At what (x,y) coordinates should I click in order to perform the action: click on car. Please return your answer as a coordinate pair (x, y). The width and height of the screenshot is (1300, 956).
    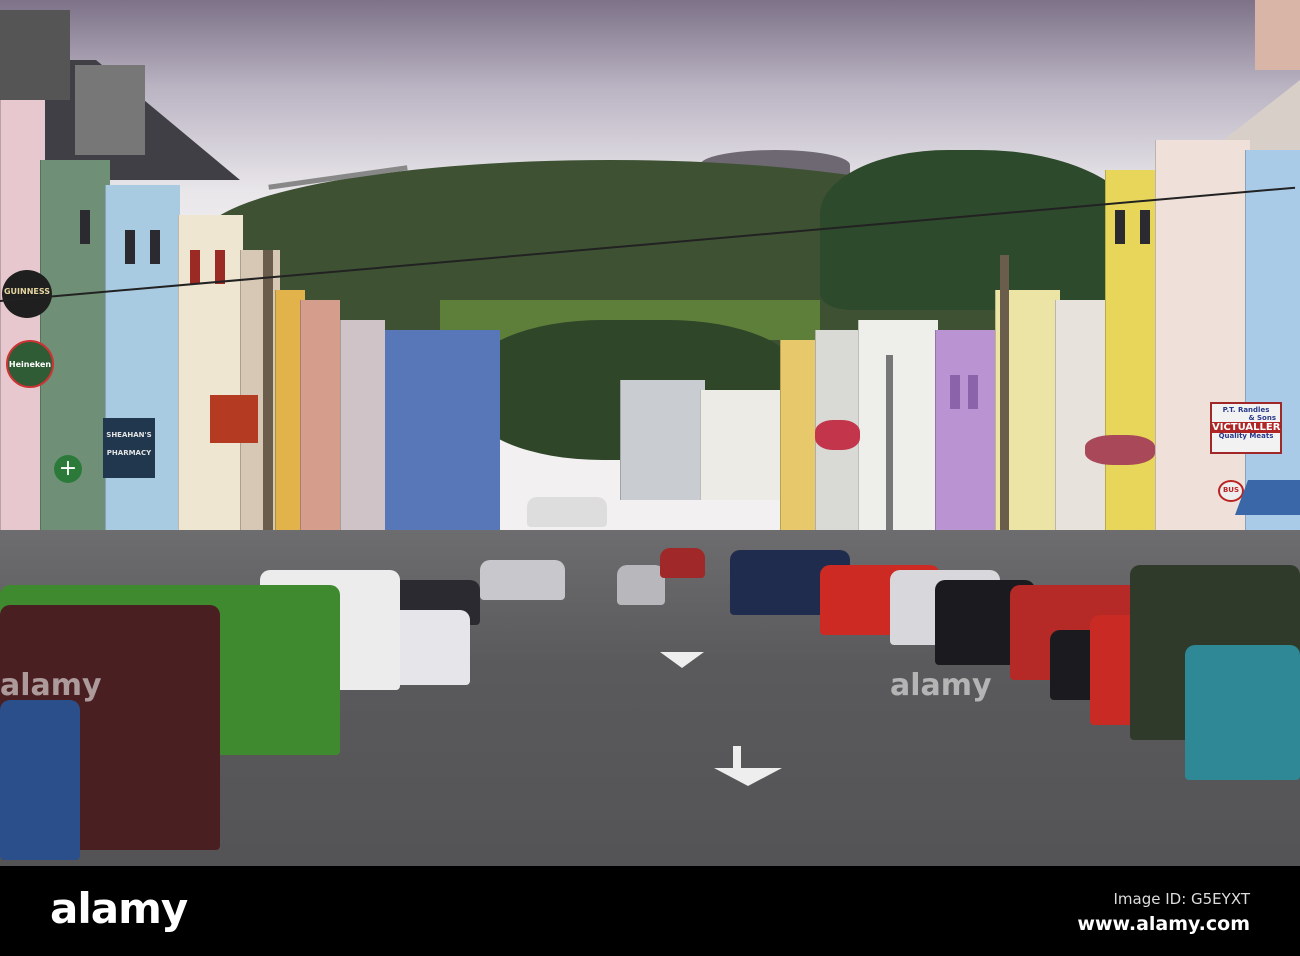
    Looking at the image, I should click on (682, 563).